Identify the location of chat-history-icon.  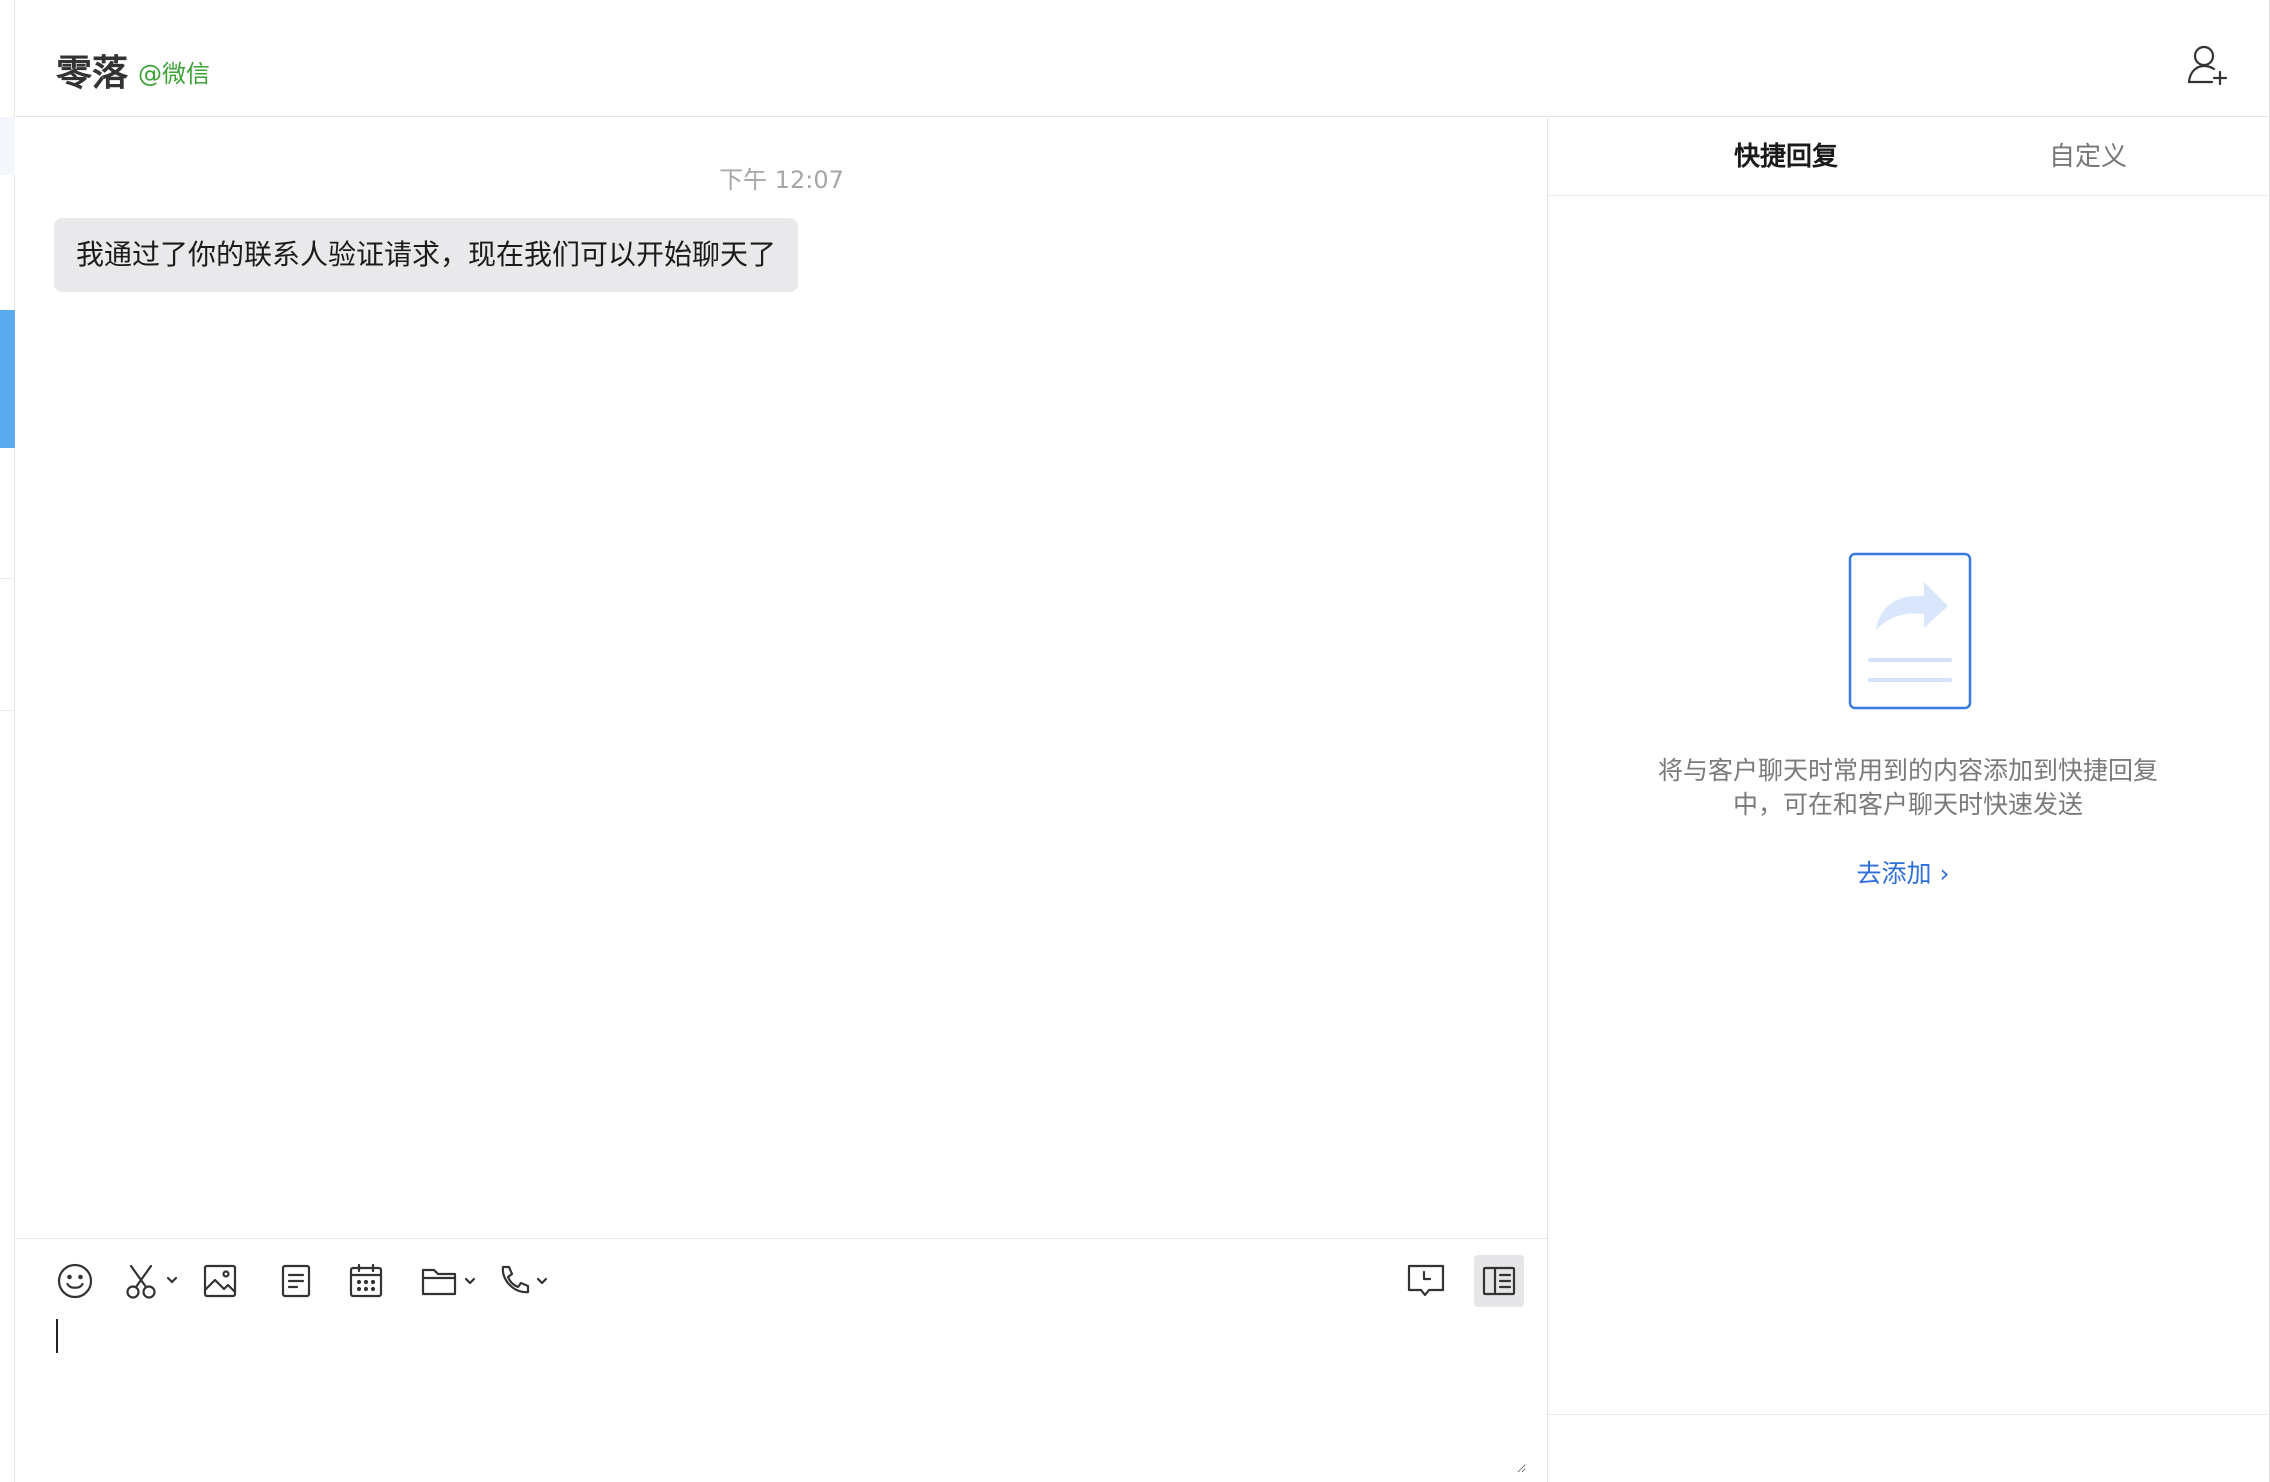
(1426, 1280).